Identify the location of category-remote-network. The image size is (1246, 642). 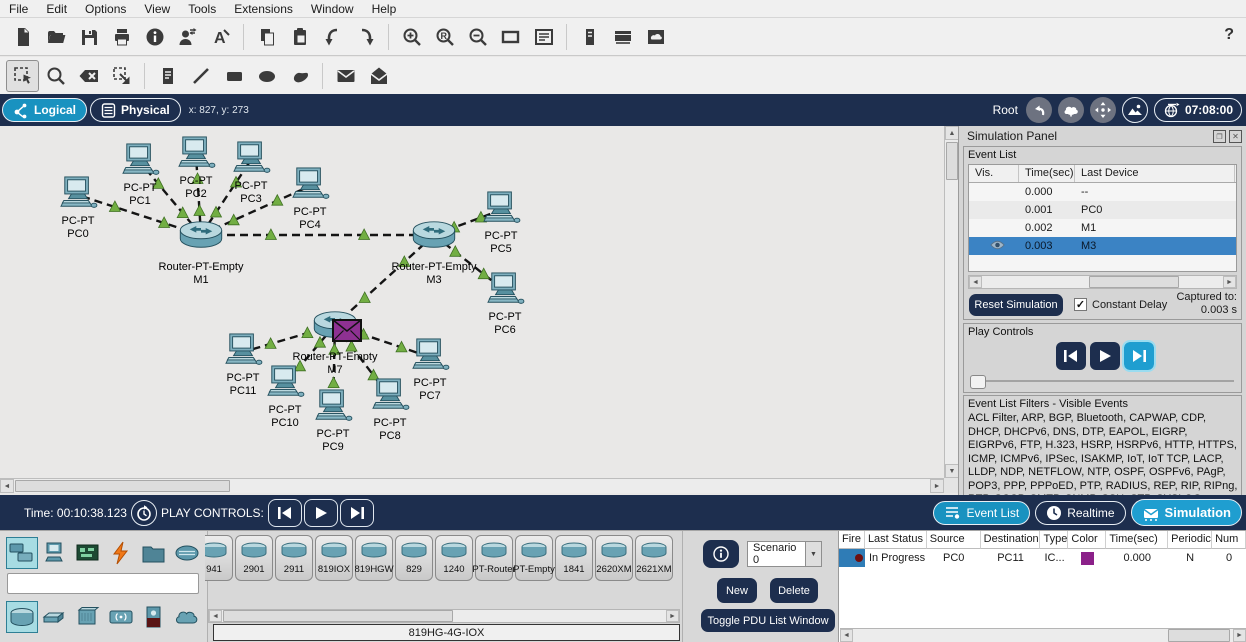
(187, 553).